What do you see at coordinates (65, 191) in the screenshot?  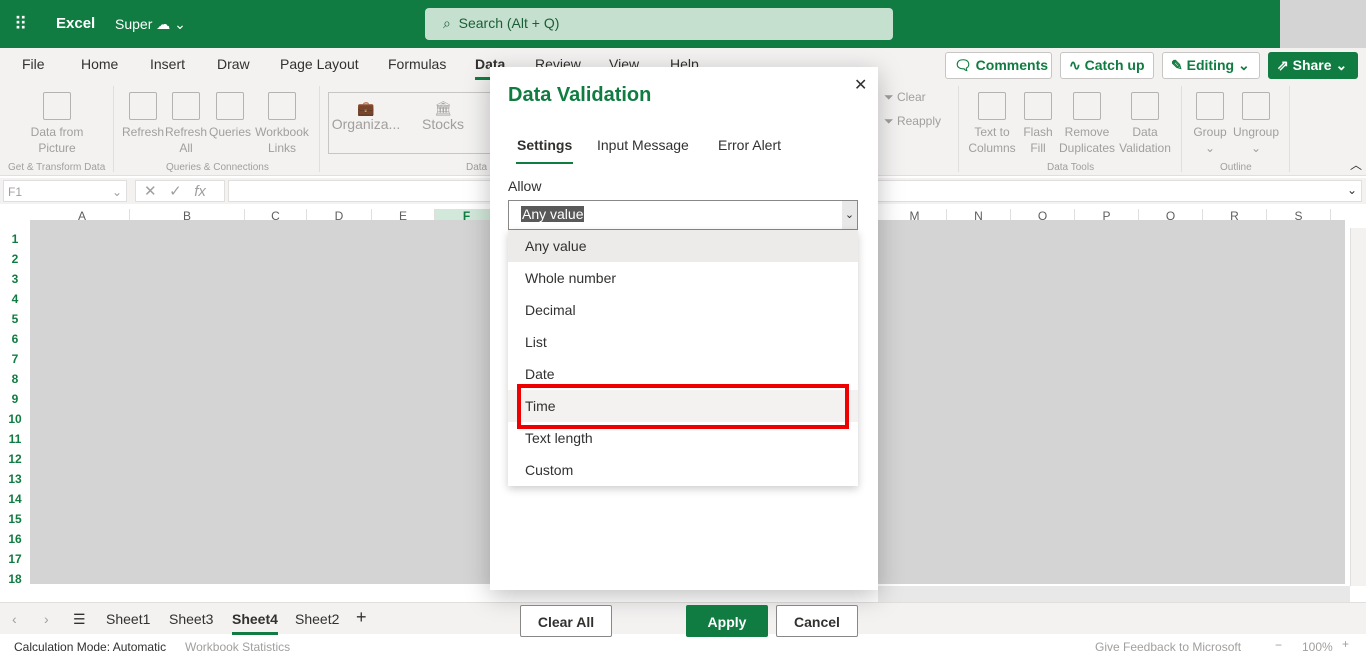 I see `name-box: F1 ⌄` at bounding box center [65, 191].